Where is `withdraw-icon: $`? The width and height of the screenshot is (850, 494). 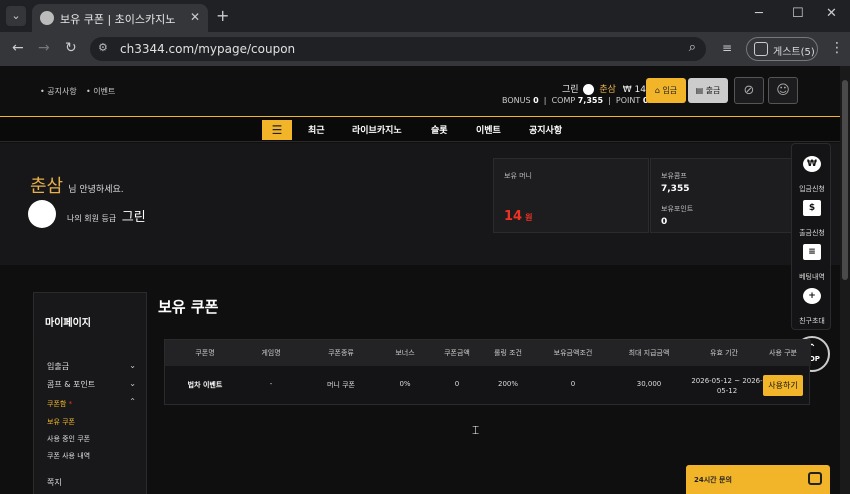
withdraw-icon: $ is located at coordinates (812, 208).